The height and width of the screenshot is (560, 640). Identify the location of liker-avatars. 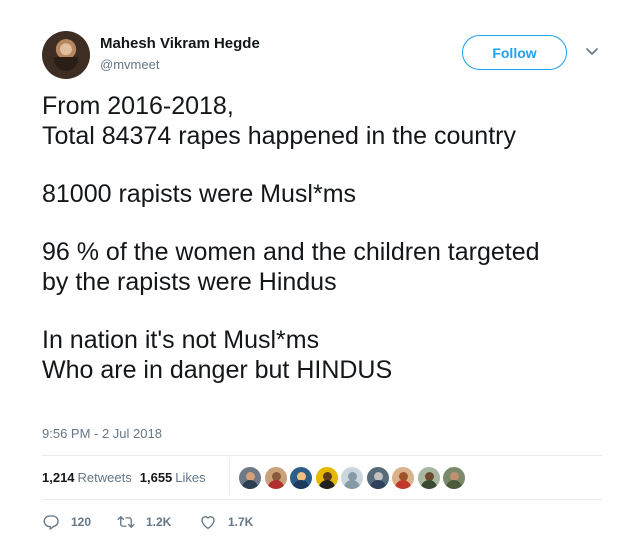
(353, 478).